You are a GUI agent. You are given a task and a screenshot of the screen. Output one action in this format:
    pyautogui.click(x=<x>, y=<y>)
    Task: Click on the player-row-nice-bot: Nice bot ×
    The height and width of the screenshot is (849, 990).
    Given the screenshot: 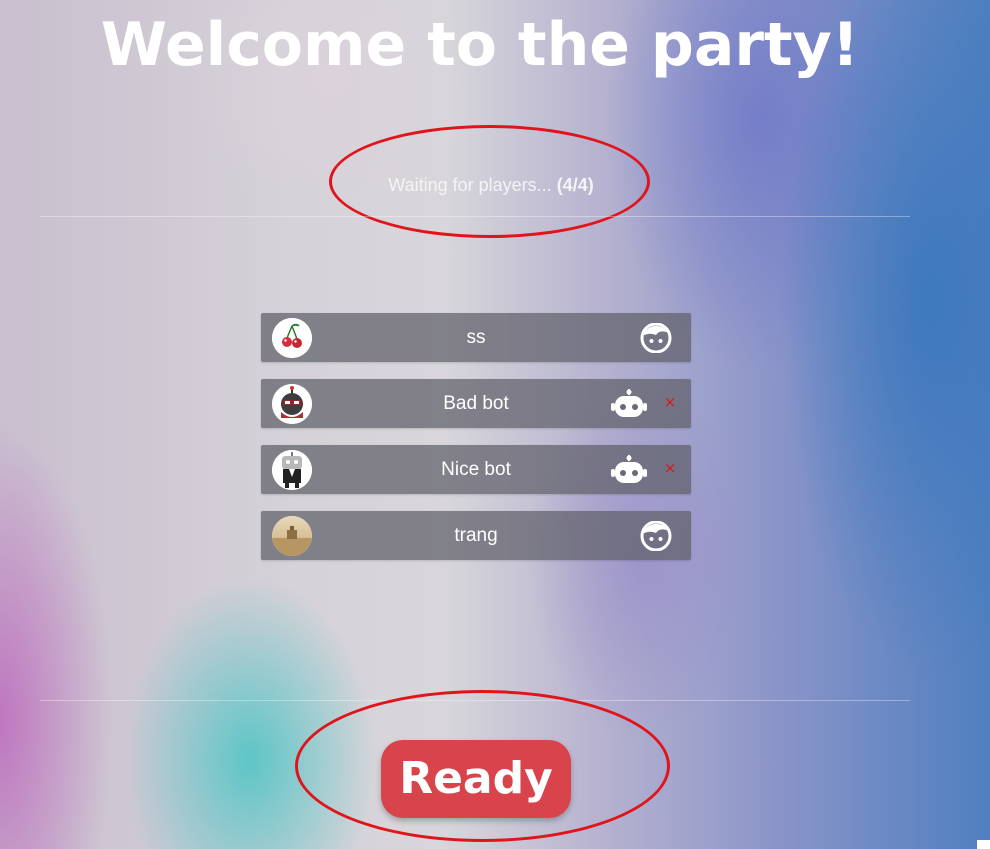 What is the action you would take?
    pyautogui.click(x=476, y=469)
    